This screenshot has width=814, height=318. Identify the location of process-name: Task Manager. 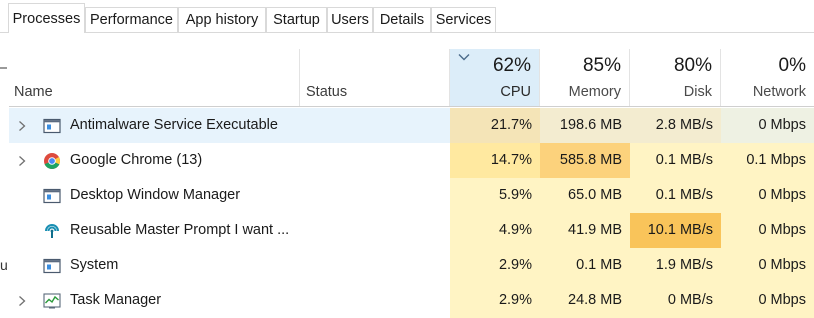
(116, 300).